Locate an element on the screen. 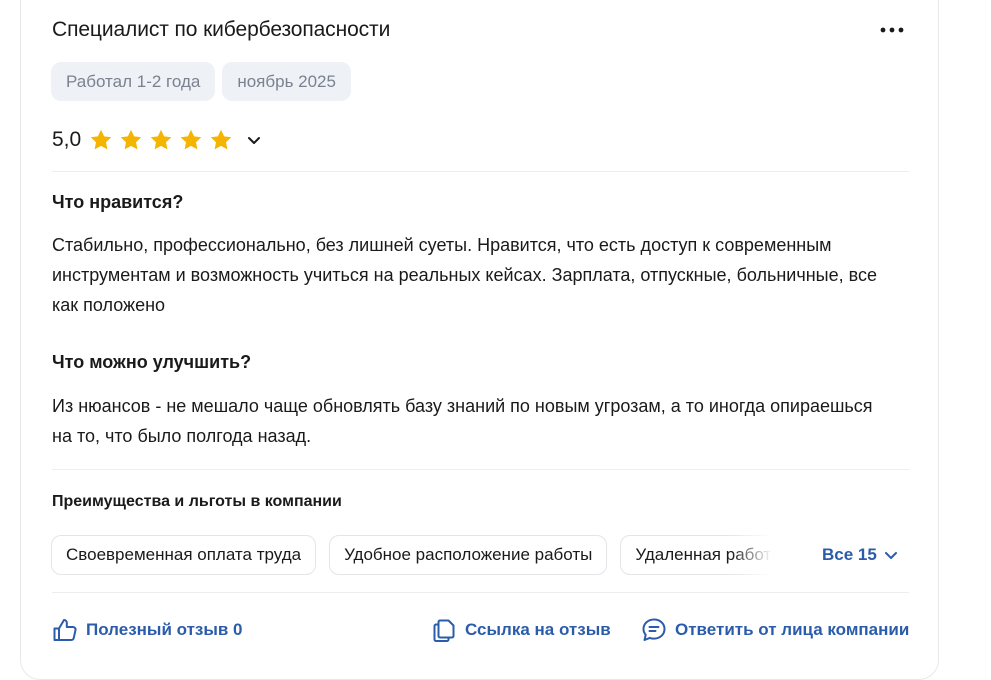 This screenshot has width=991, height=680. tag-date: ноябрь 2025 is located at coordinates (286, 81).